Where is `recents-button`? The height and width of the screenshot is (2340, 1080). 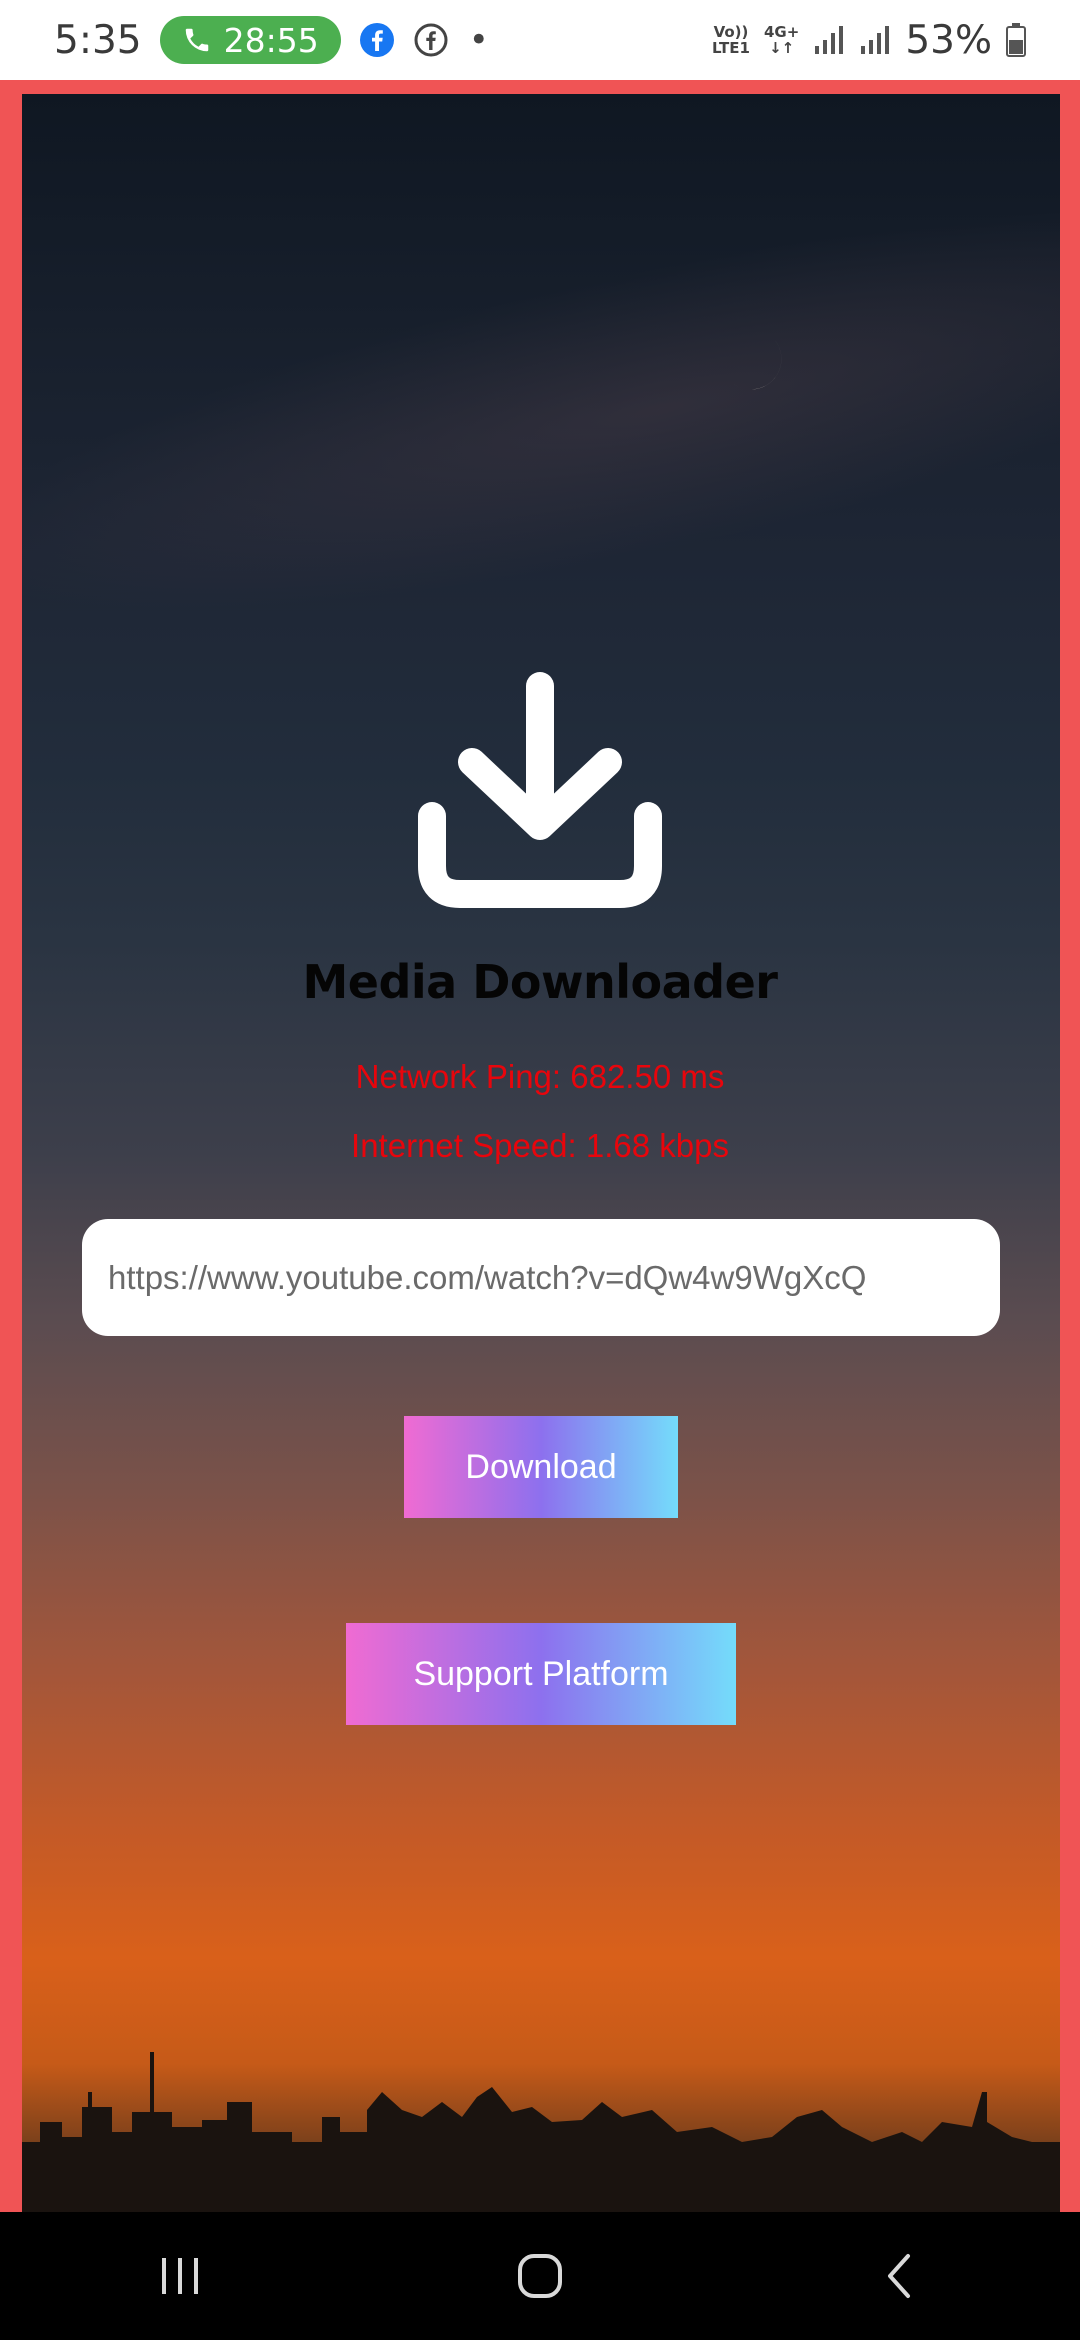 recents-button is located at coordinates (180, 2276).